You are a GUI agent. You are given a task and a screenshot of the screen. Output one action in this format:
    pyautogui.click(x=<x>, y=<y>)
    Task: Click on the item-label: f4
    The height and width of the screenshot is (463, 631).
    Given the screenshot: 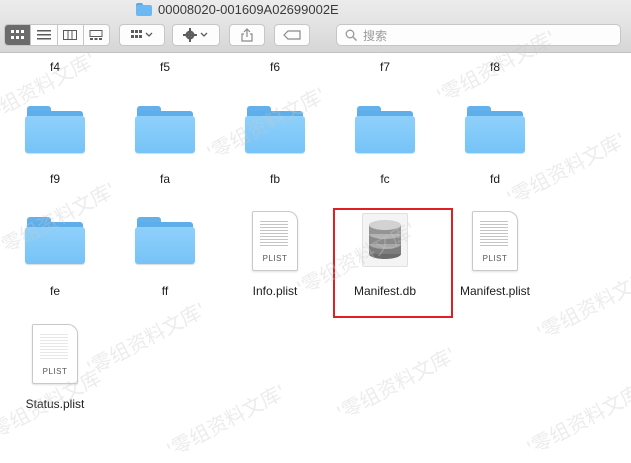 What is the action you would take?
    pyautogui.click(x=54, y=67)
    